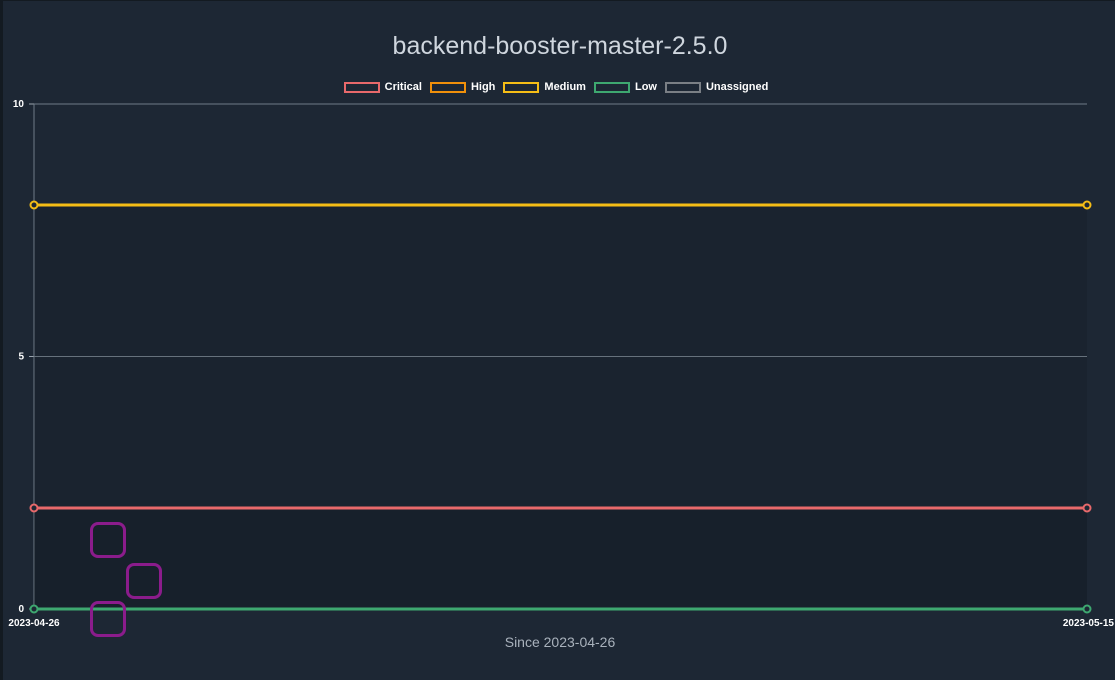 The height and width of the screenshot is (680, 1115). Describe the element at coordinates (19, 104) in the screenshot. I see `y-tick-label: 10` at that location.